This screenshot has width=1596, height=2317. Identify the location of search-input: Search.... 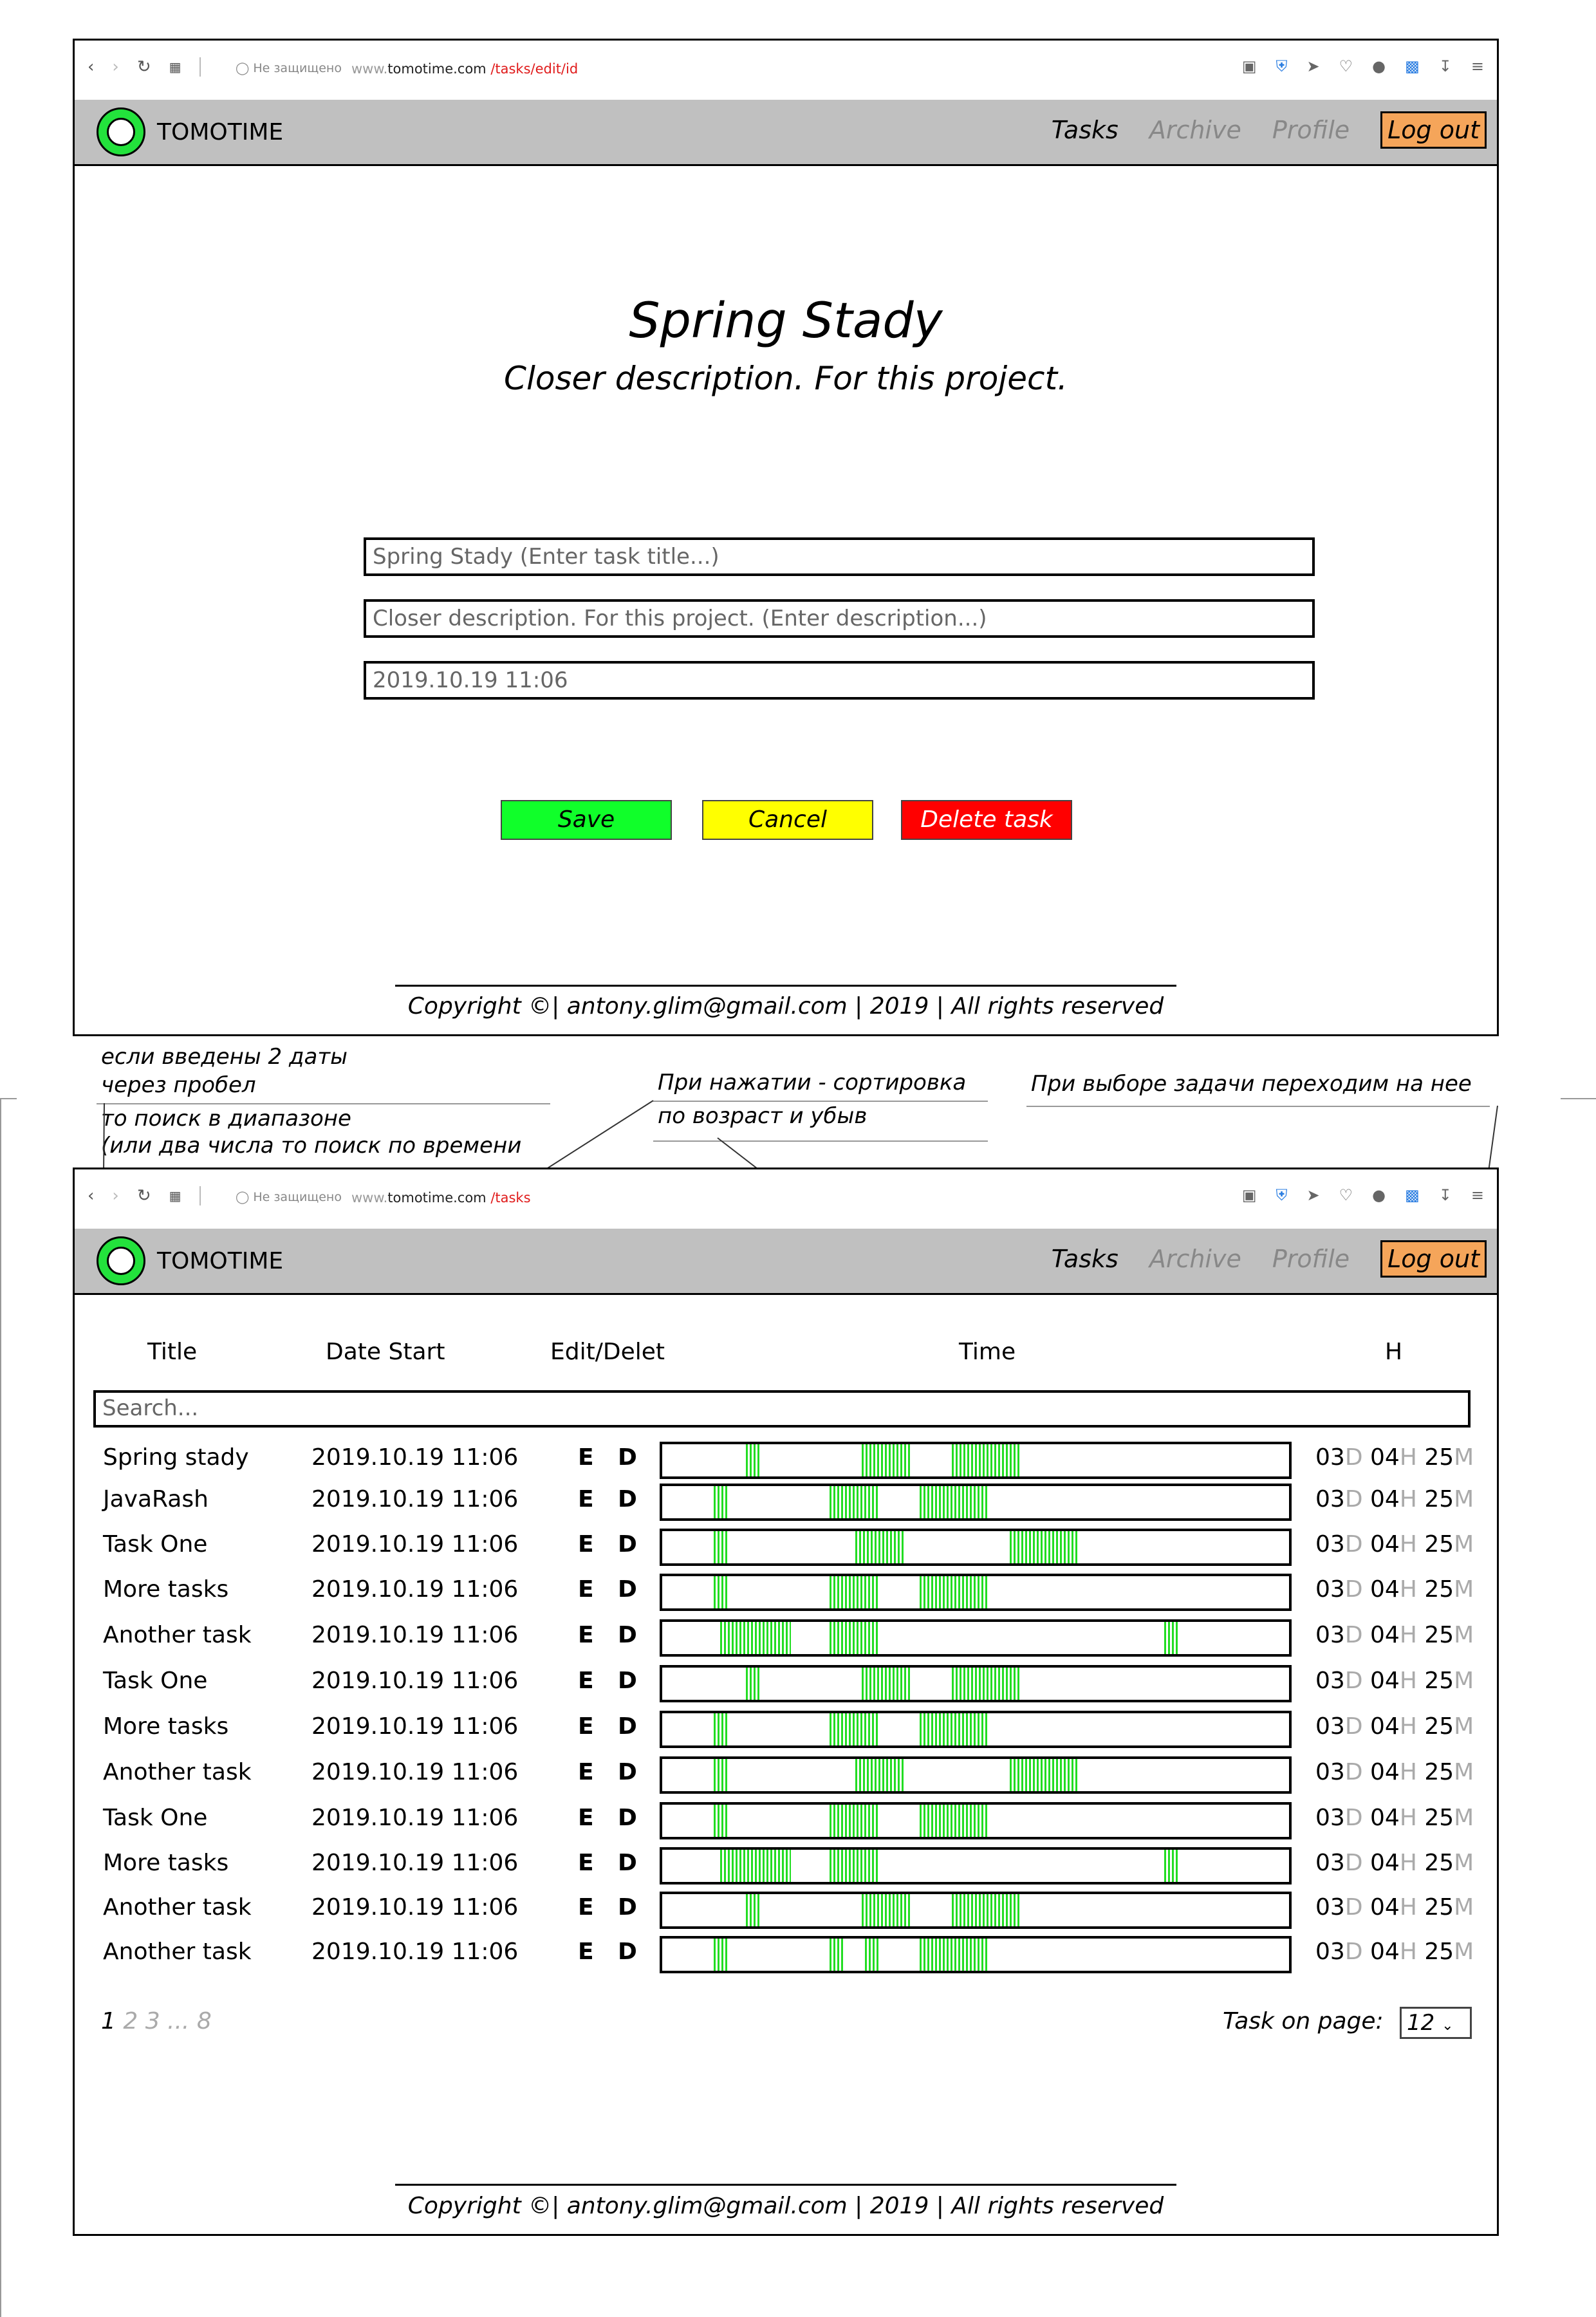
(782, 1409).